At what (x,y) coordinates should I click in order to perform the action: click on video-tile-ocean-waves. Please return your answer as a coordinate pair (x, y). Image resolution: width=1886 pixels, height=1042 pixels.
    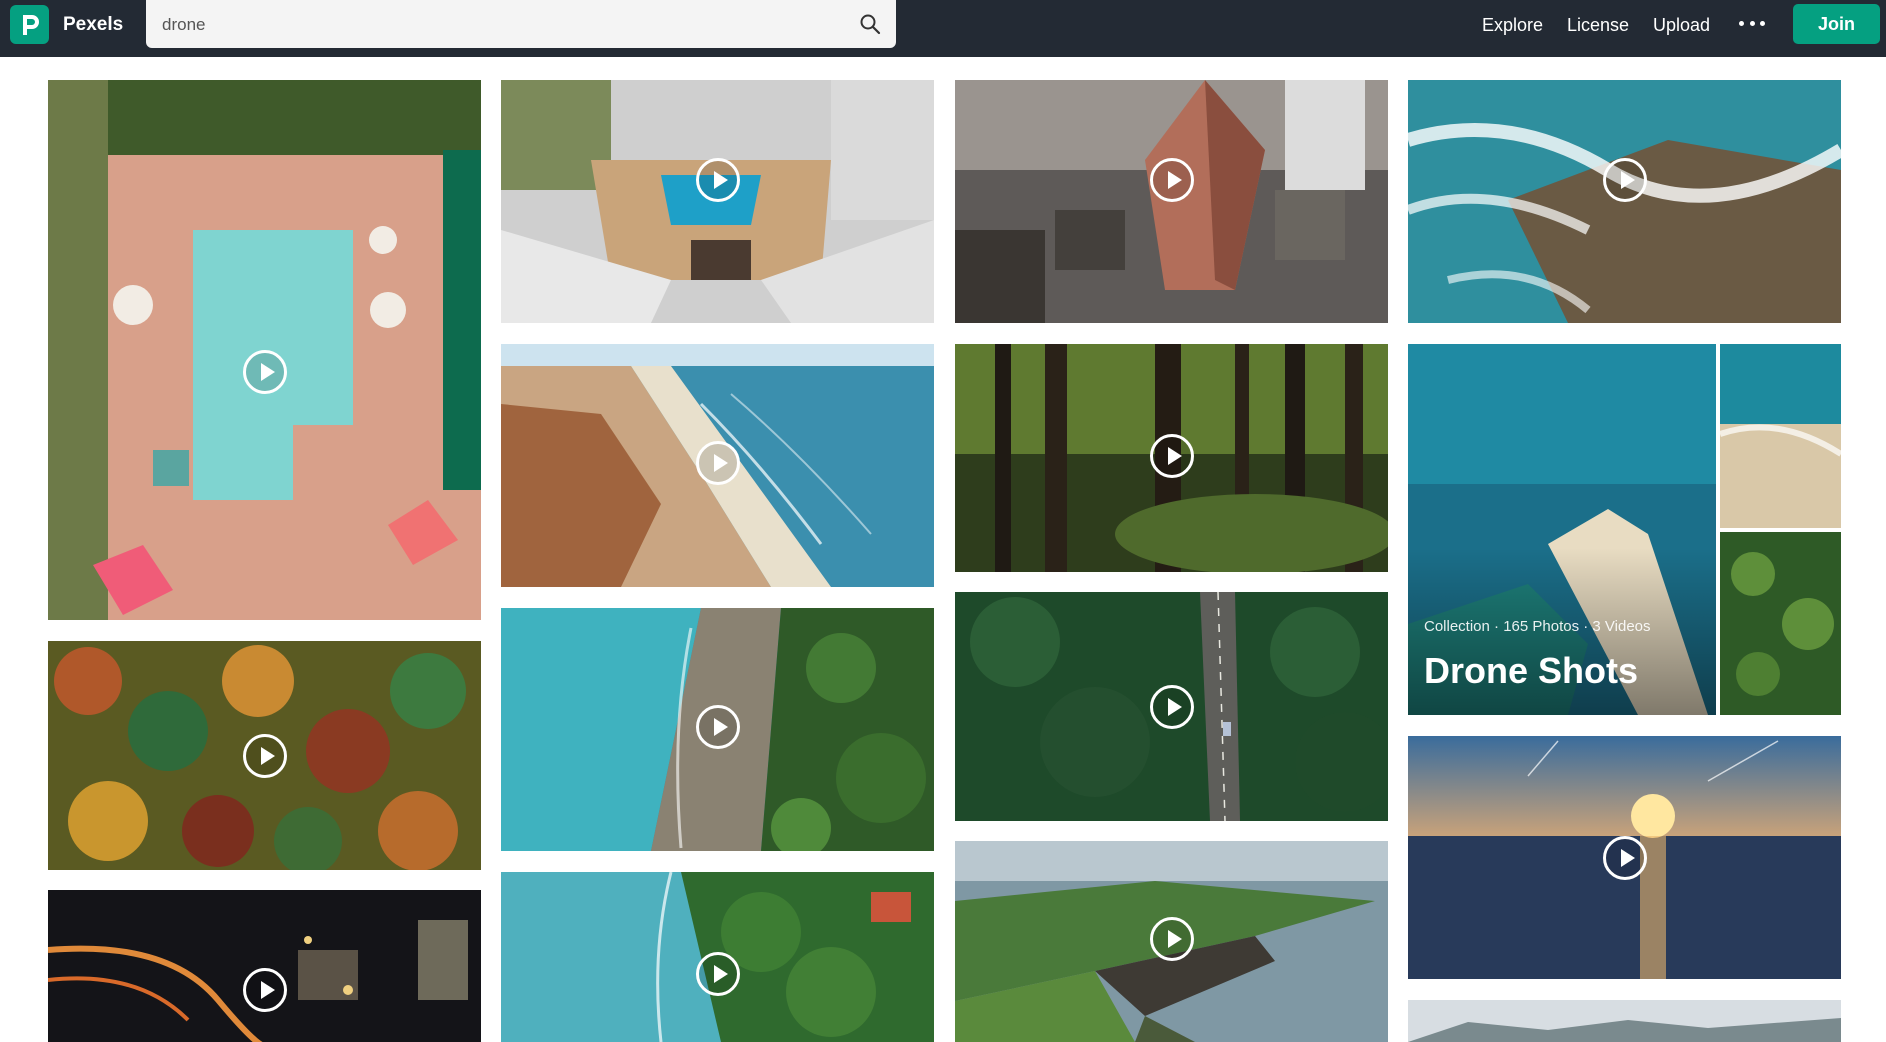
    Looking at the image, I should click on (1624, 201).